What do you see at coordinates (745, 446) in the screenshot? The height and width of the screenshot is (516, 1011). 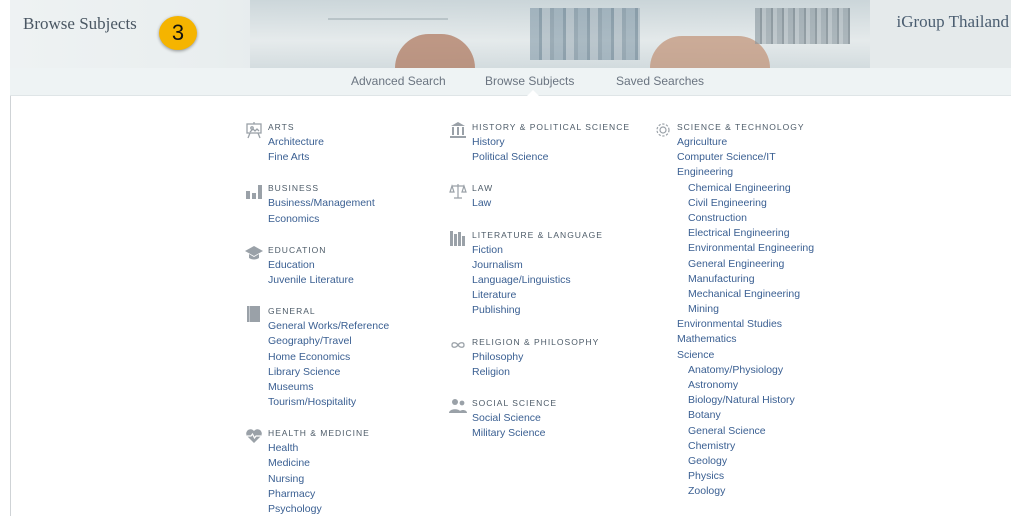 I see `subject-link: Chemistry` at bounding box center [745, 446].